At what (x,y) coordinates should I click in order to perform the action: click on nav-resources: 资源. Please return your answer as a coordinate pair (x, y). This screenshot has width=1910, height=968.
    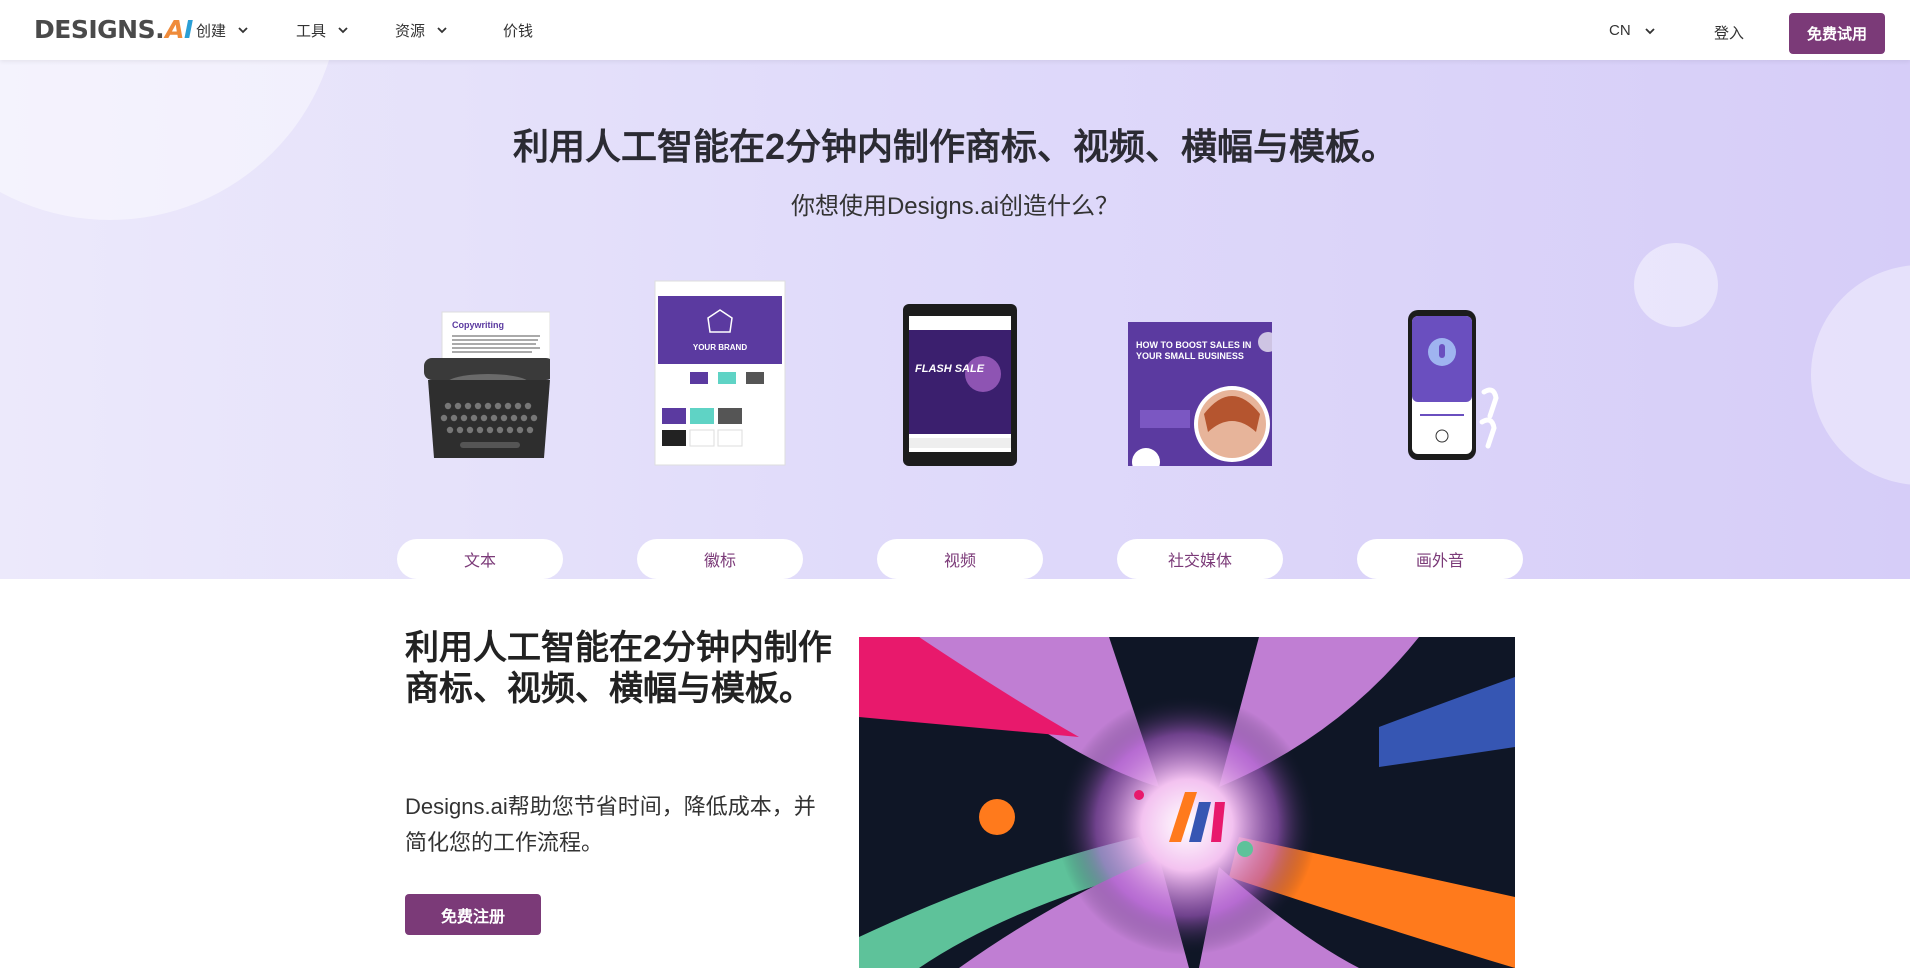
    Looking at the image, I should click on (449, 30).